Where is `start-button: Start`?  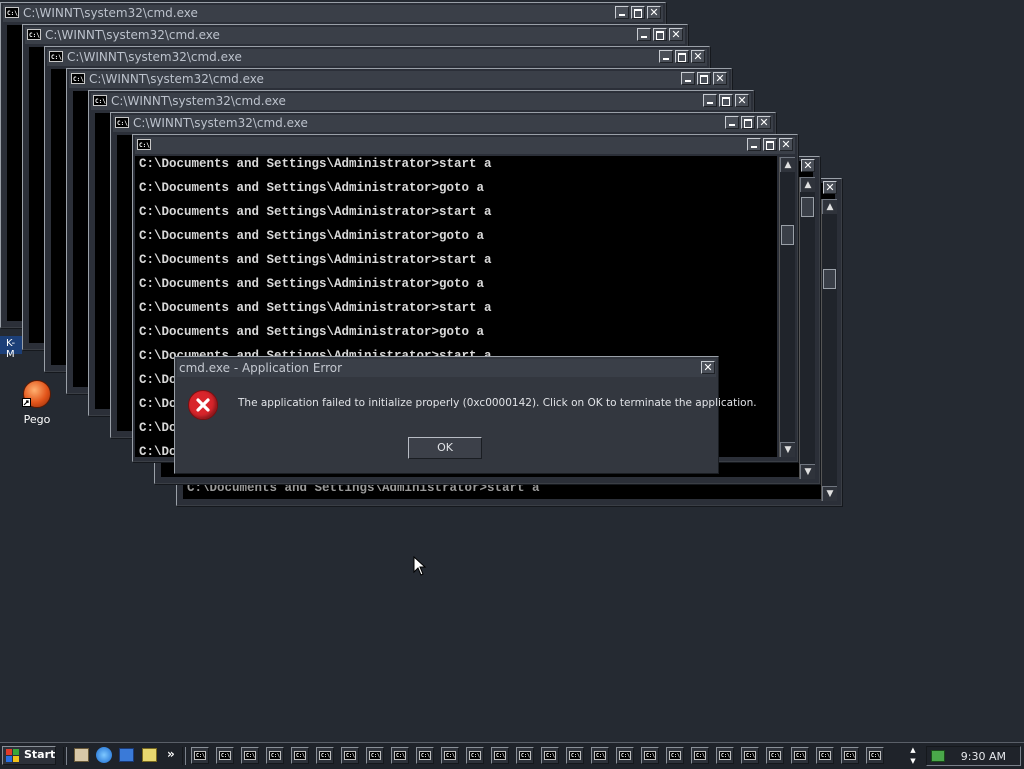
start-button: Start is located at coordinates (29, 755).